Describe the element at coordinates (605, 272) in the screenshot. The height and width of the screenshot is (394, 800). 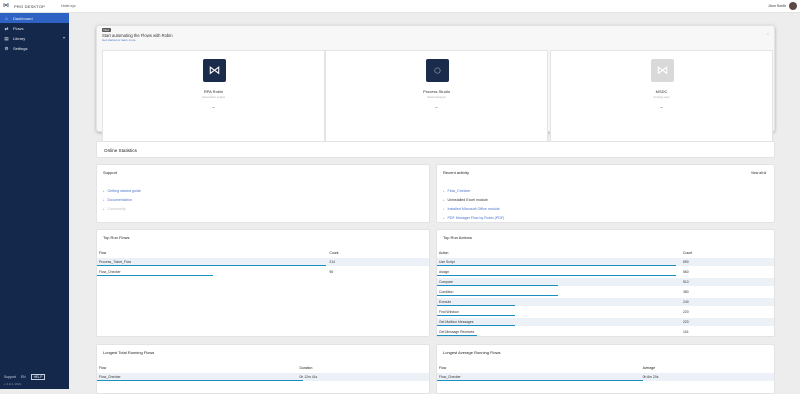
I see `table-row: Assign 560` at that location.